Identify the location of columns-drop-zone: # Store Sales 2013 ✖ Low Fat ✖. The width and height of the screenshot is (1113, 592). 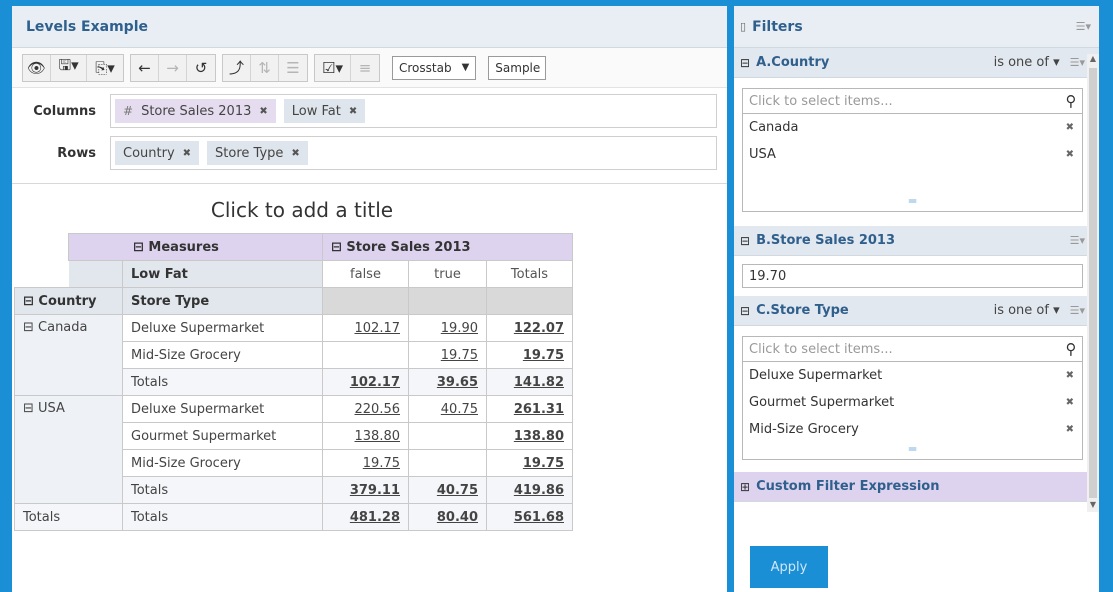
(413, 111).